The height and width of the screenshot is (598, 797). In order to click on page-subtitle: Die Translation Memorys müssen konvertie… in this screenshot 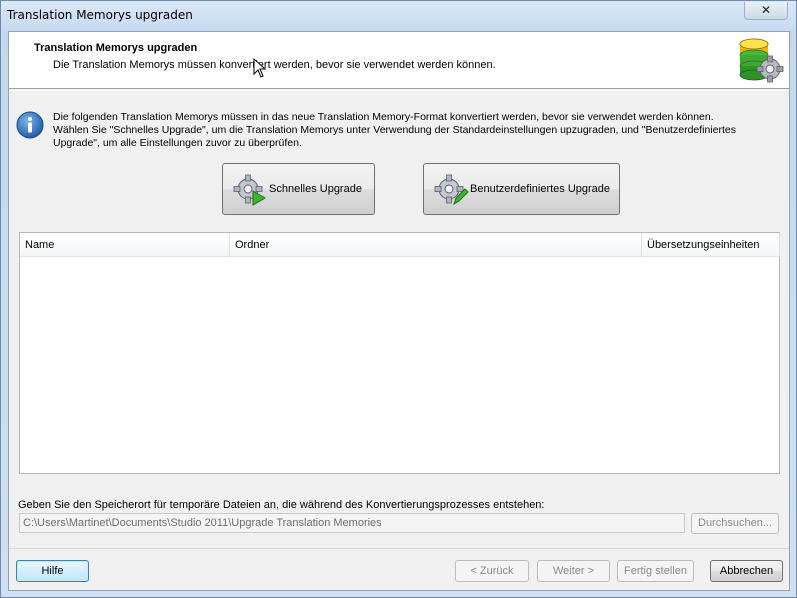, I will do `click(274, 65)`.